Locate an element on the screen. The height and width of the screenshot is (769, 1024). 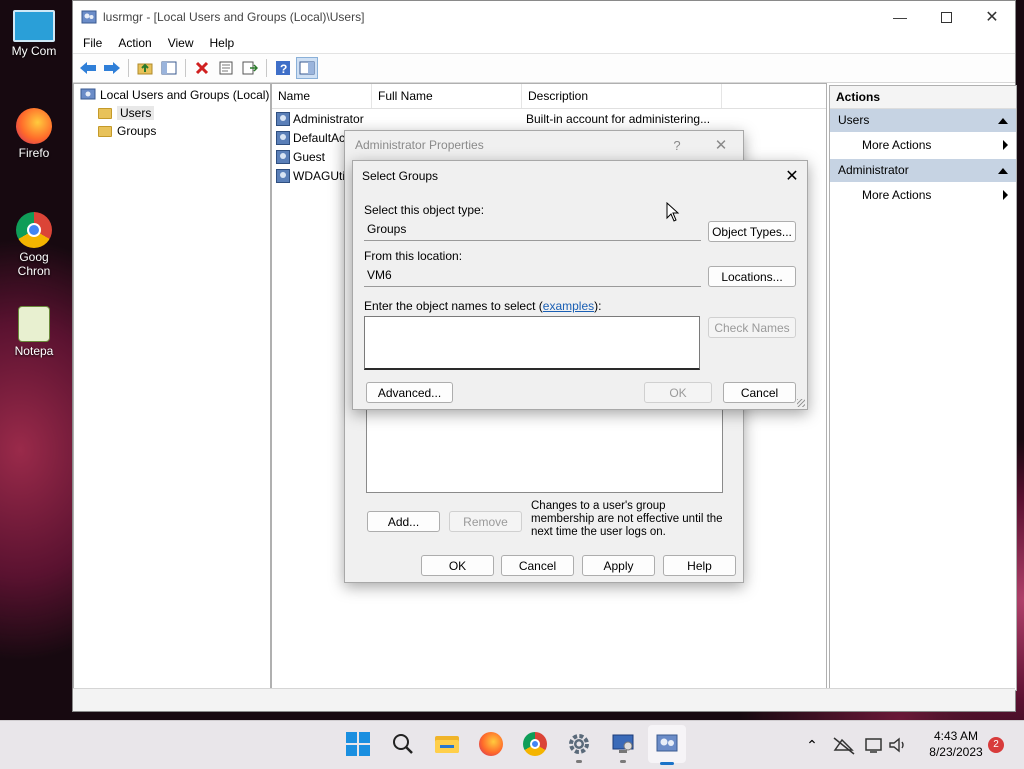
maximize-icon is located at coordinates (946, 17).